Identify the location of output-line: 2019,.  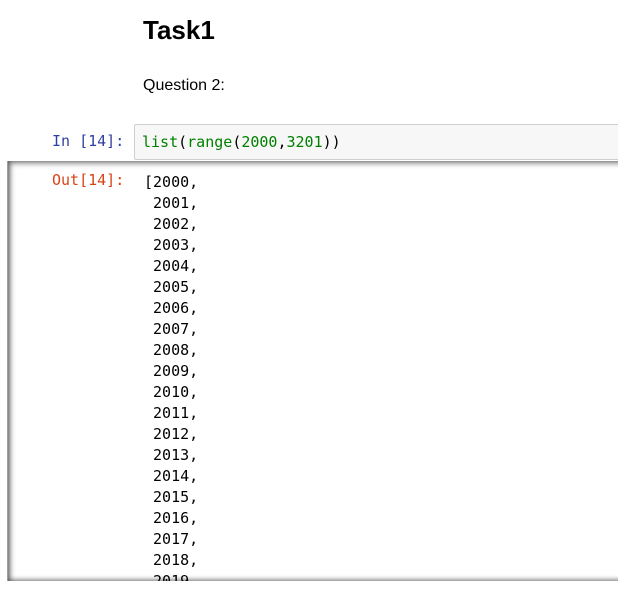
(171, 576).